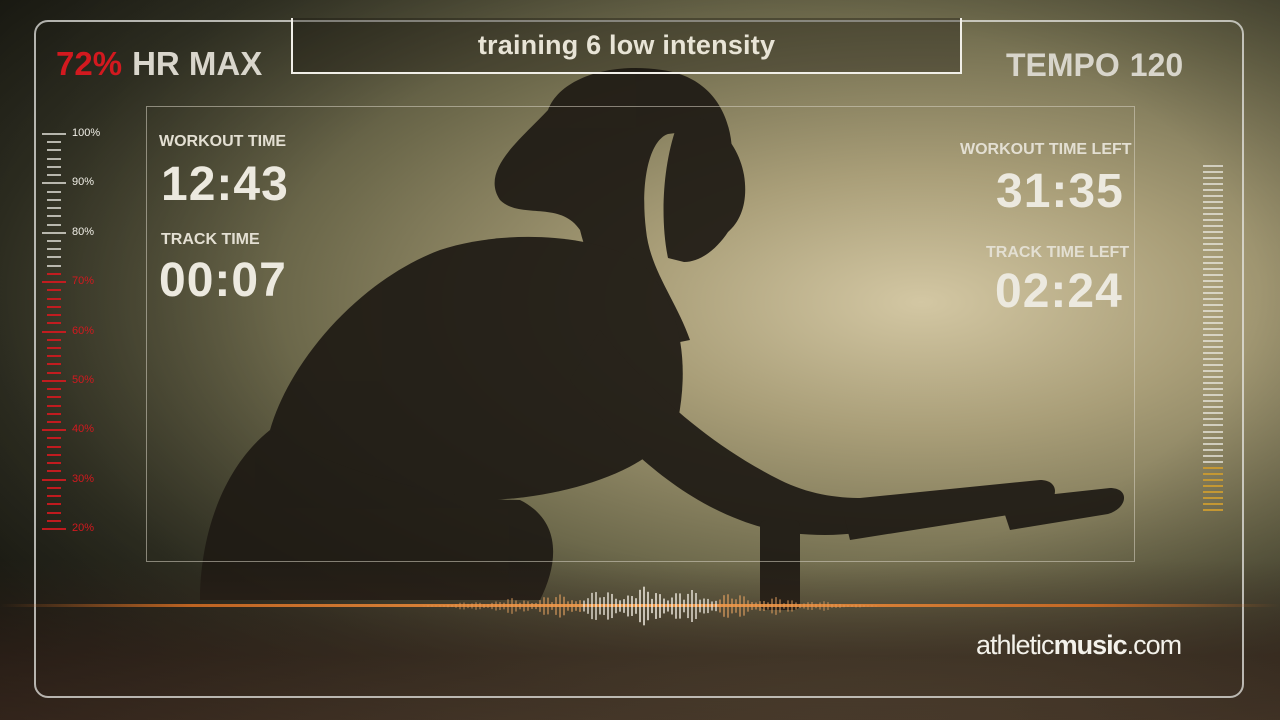 The height and width of the screenshot is (720, 1280). I want to click on hr-percentage-scale: 100% 90% 80% 70% 60% 50% 40% 30% 20%, so click(82, 330).